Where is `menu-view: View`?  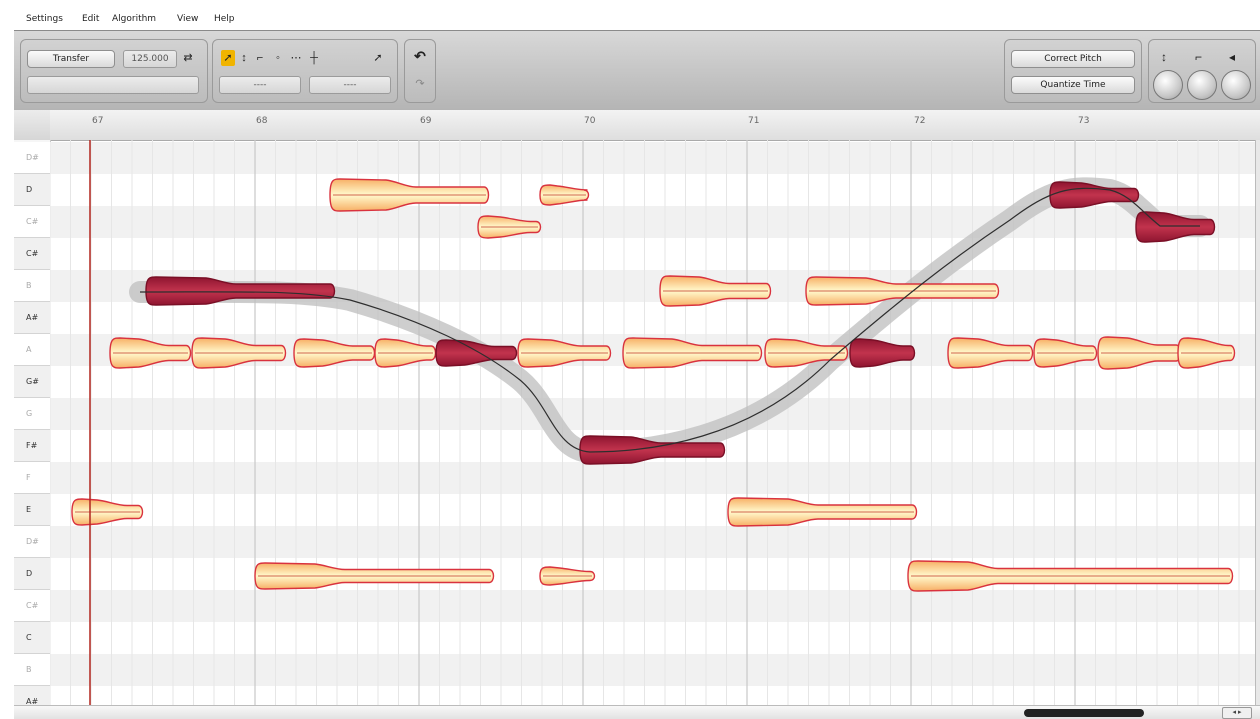 menu-view: View is located at coordinates (187, 19).